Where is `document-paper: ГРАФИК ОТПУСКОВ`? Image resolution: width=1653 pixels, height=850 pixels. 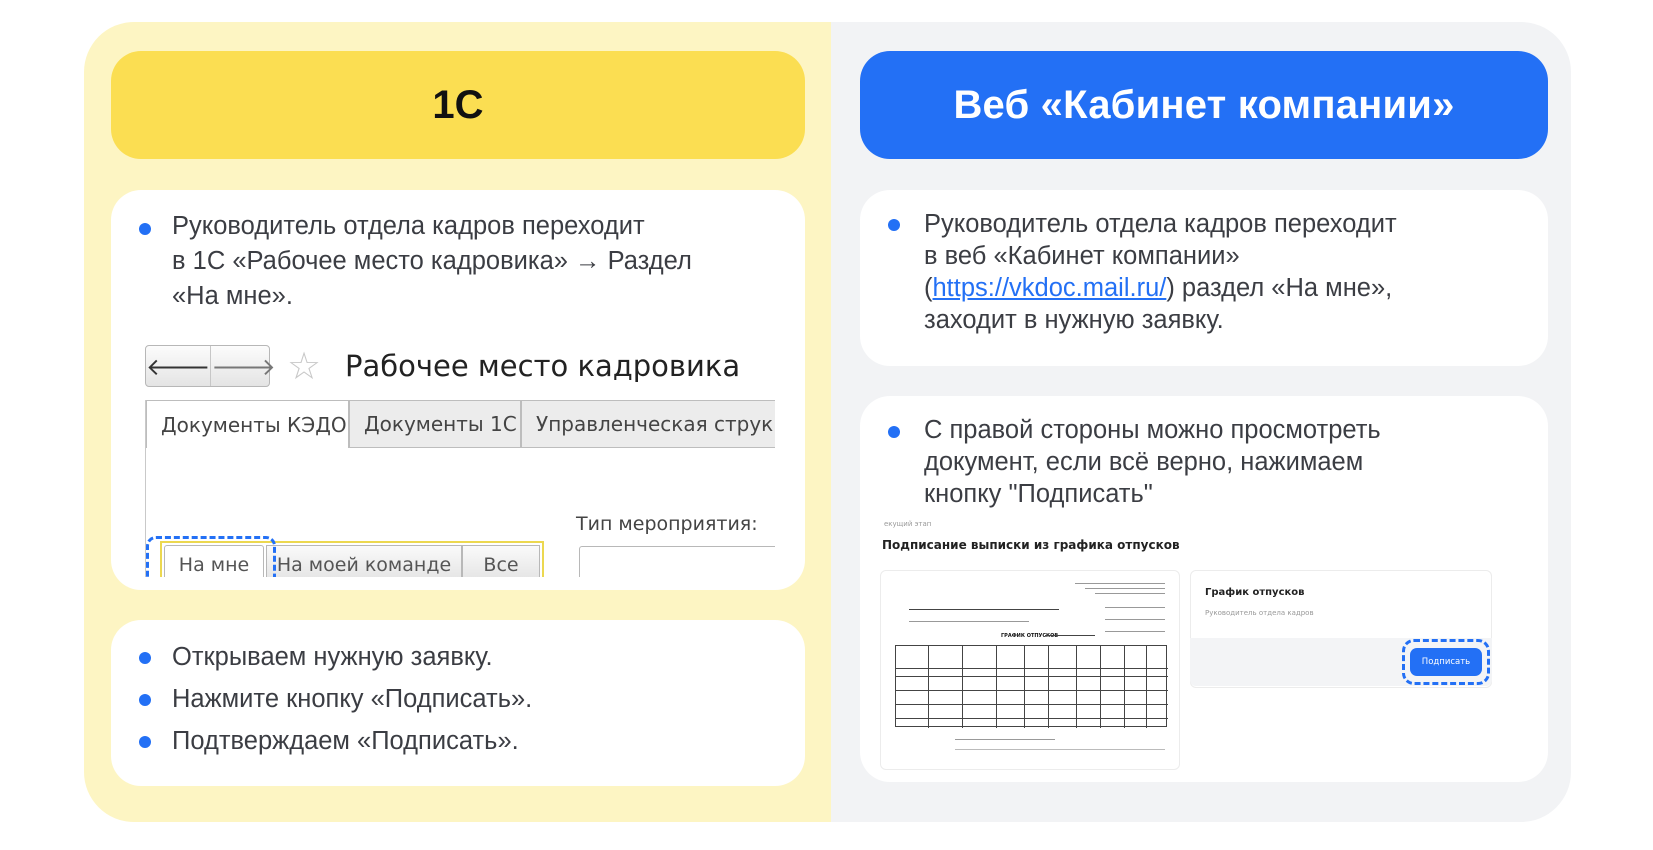 document-paper: ГРАФИК ОТПУСКОВ is located at coordinates (1032, 674).